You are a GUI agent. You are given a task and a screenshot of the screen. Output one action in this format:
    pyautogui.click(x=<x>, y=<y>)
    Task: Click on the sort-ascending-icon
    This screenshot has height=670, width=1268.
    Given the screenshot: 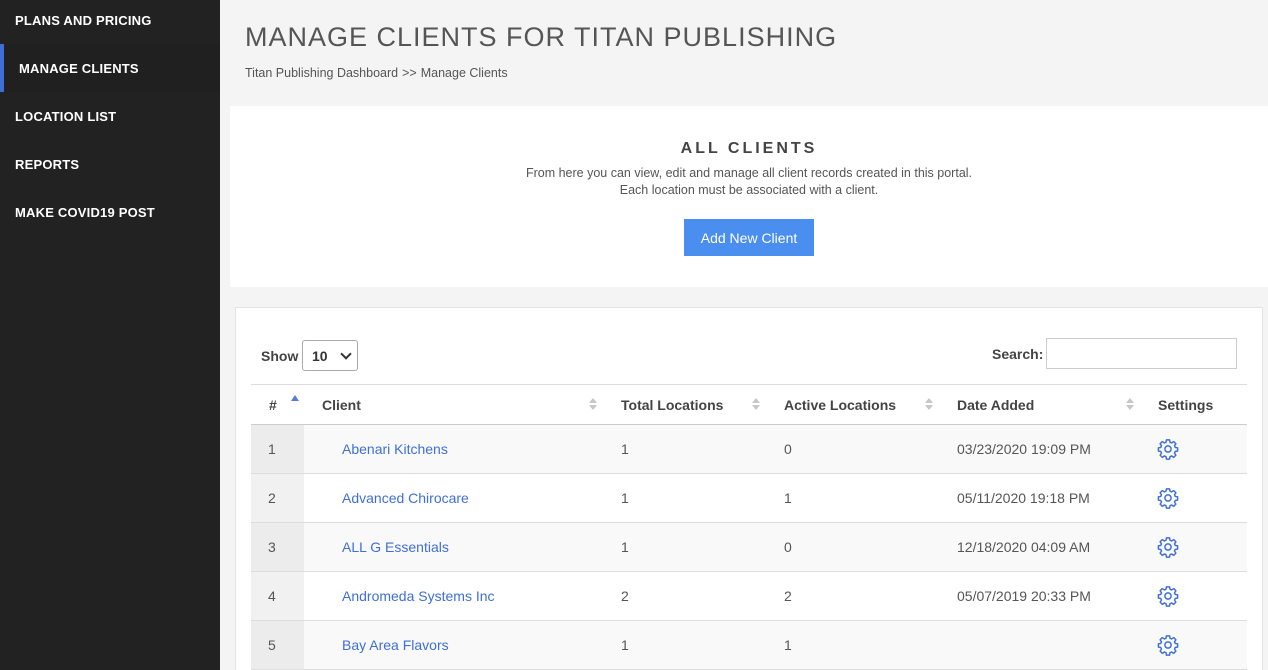 What is the action you would take?
    pyautogui.click(x=295, y=398)
    